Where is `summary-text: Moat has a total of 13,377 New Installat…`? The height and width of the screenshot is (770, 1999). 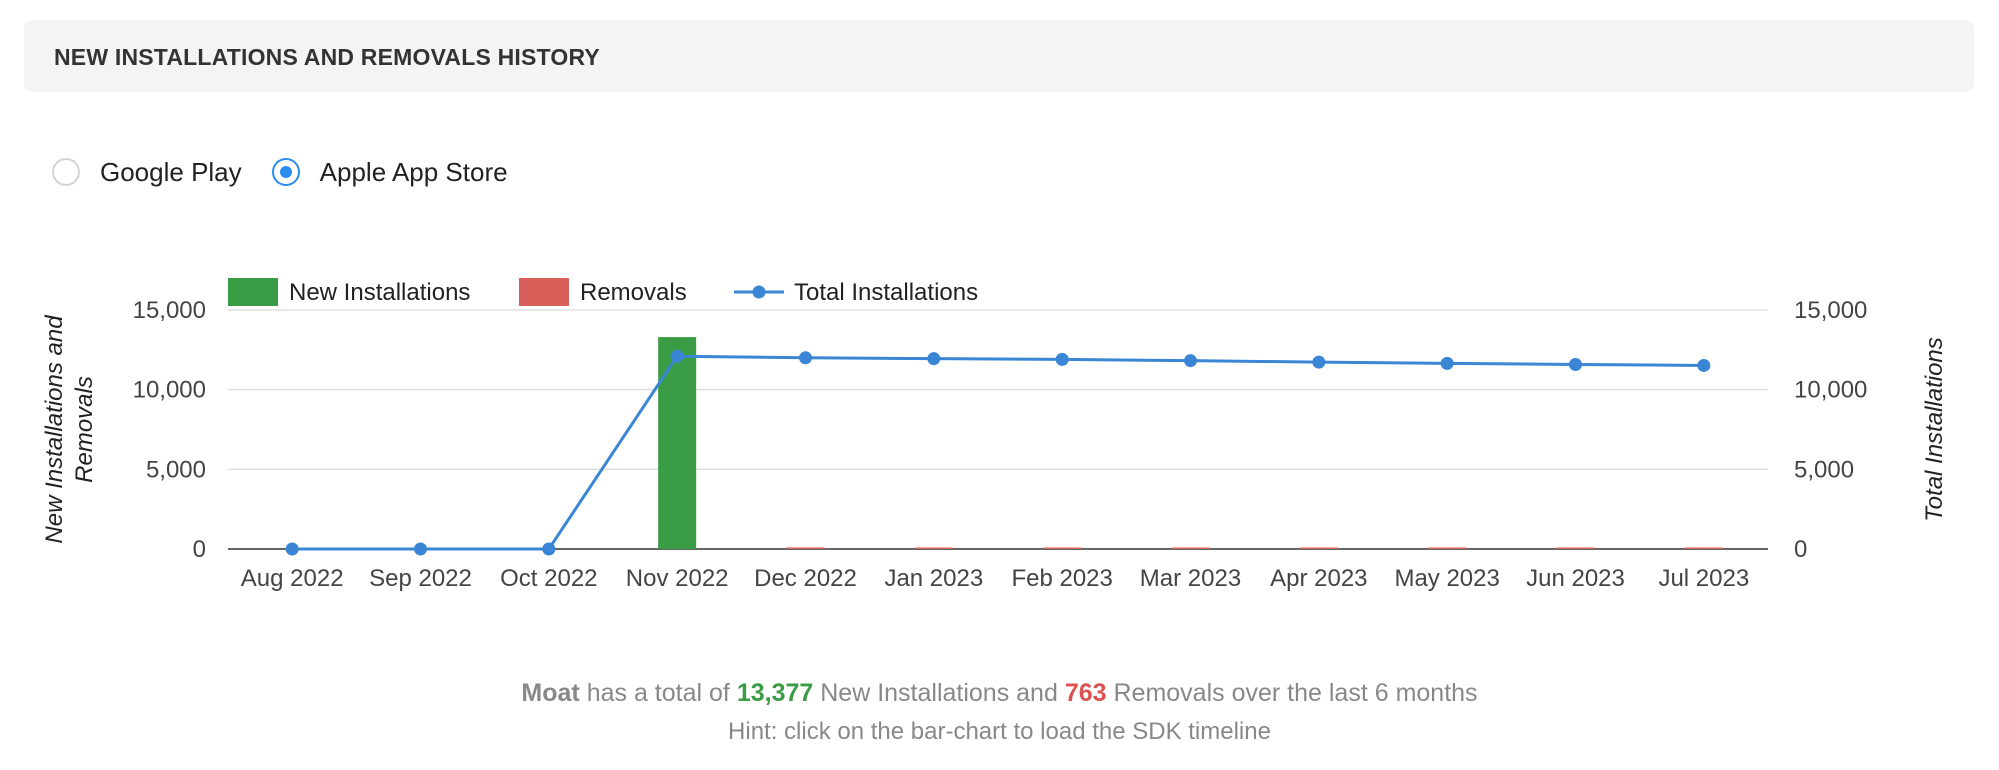
summary-text: Moat has a total of 13,377 New Installat… is located at coordinates (999, 693).